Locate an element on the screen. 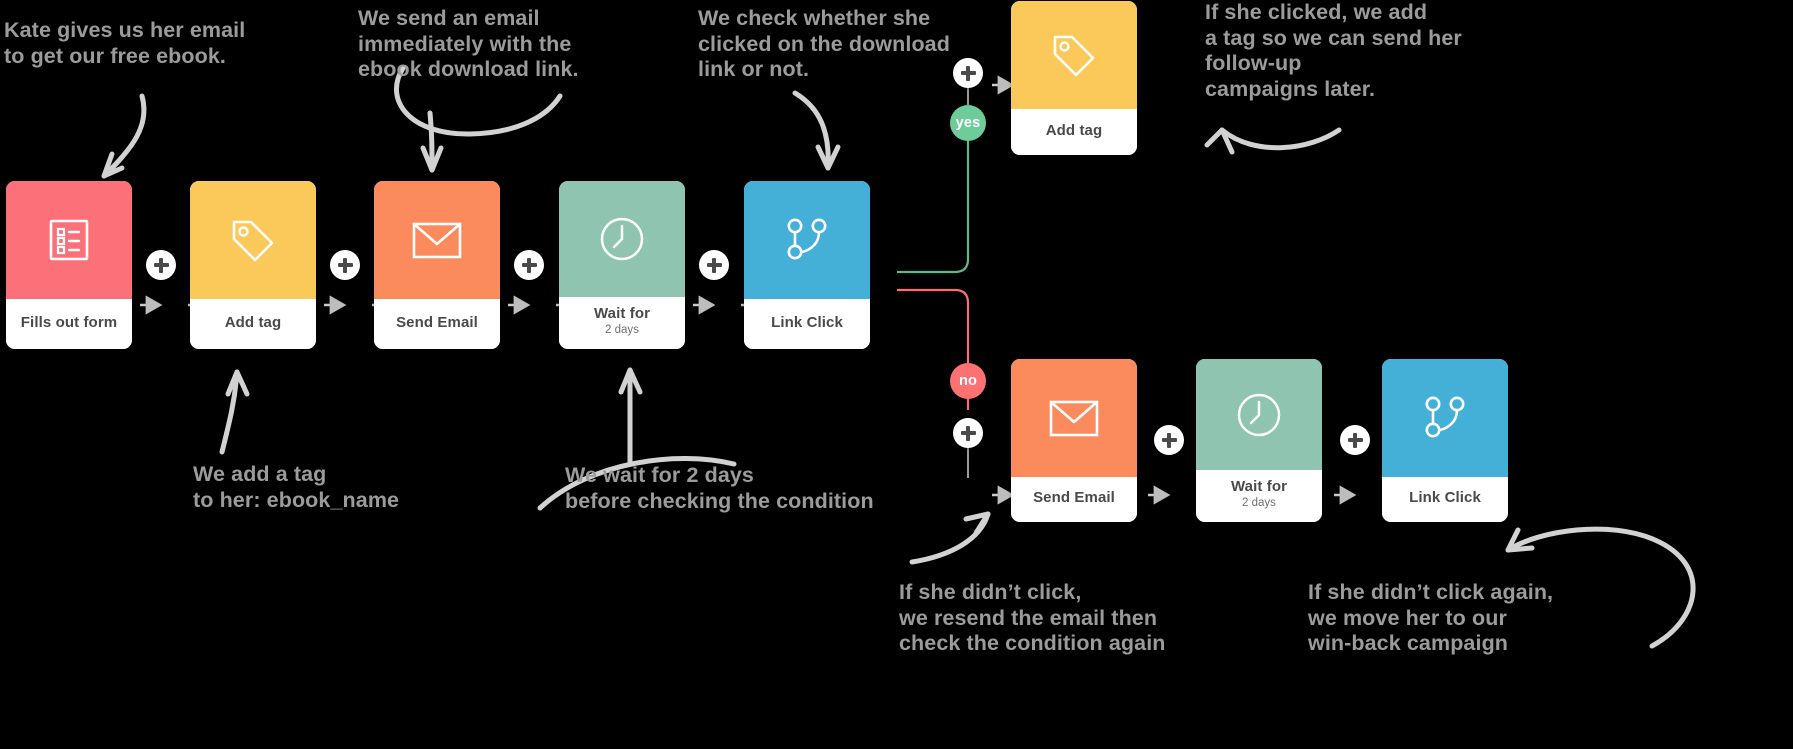 The width and height of the screenshot is (1793, 749). card-add-tag-yes: Add tag is located at coordinates (1074, 78).